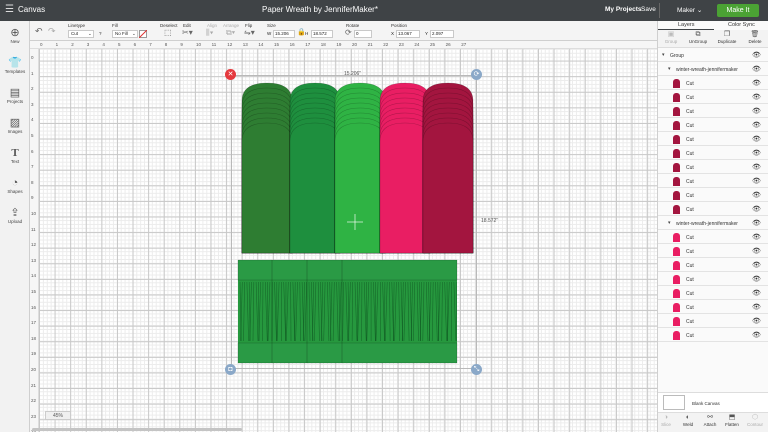  What do you see at coordinates (230, 33) in the screenshot?
I see `arrange-icon: ⧉▾` at bounding box center [230, 33].